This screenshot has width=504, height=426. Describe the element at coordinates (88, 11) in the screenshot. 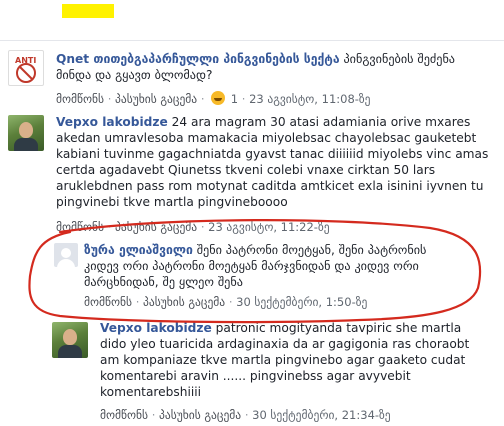

I see `yellow-highlight-mark` at that location.